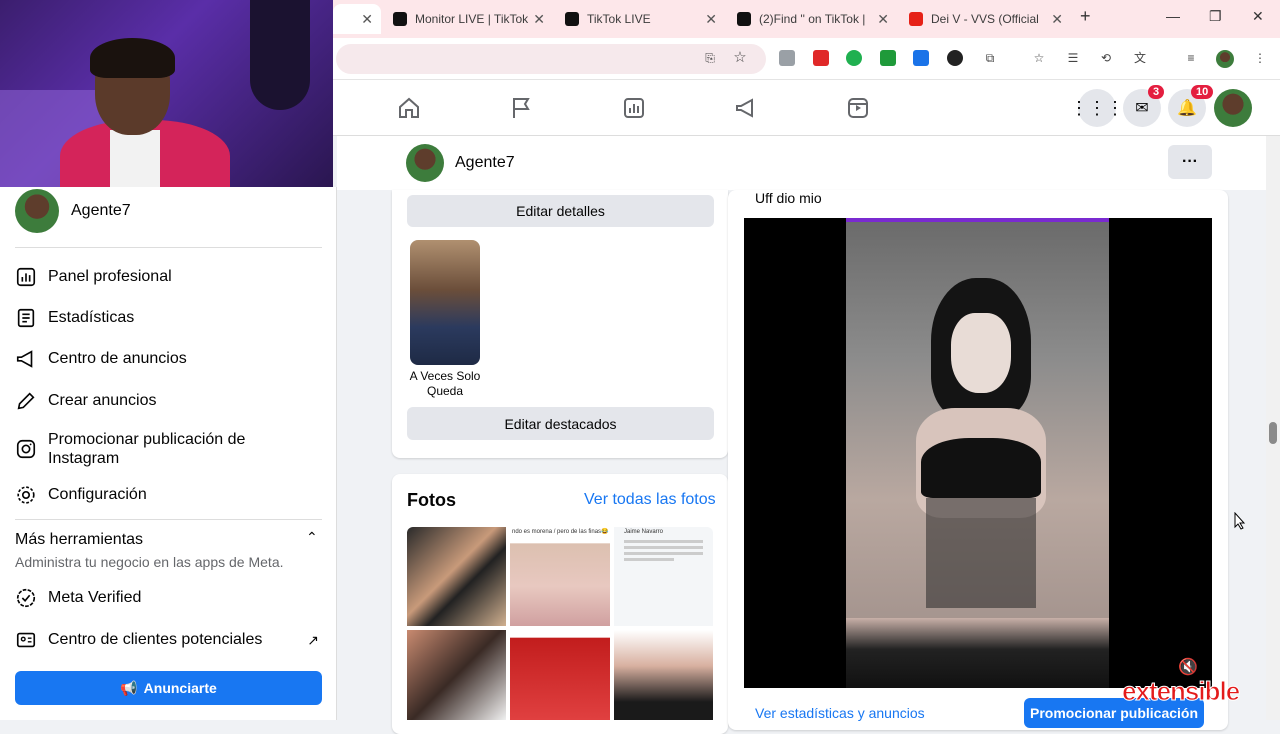 This screenshot has height=734, width=1280. I want to click on video-subject-legs, so click(977, 653).